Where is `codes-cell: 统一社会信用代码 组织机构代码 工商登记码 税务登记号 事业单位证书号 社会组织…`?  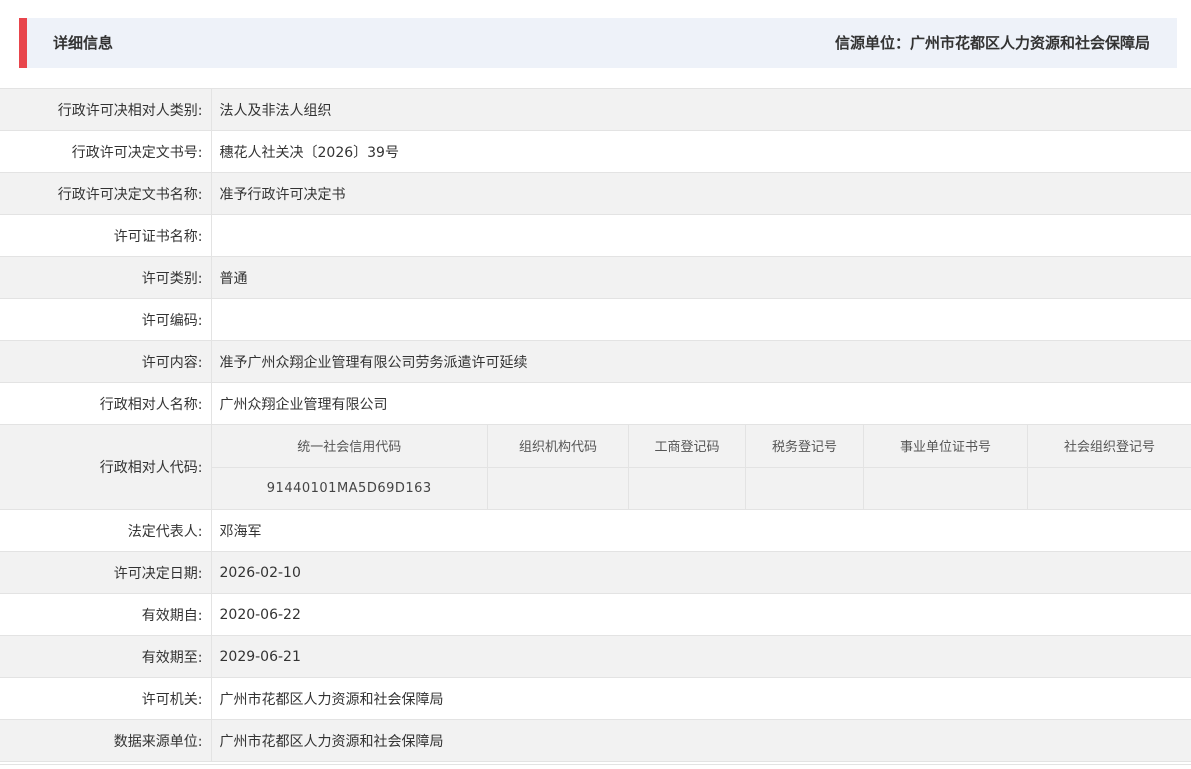 codes-cell: 统一社会信用代码 组织机构代码 工商登记码 税务登记号 事业单位证书号 社会组织… is located at coordinates (701, 467).